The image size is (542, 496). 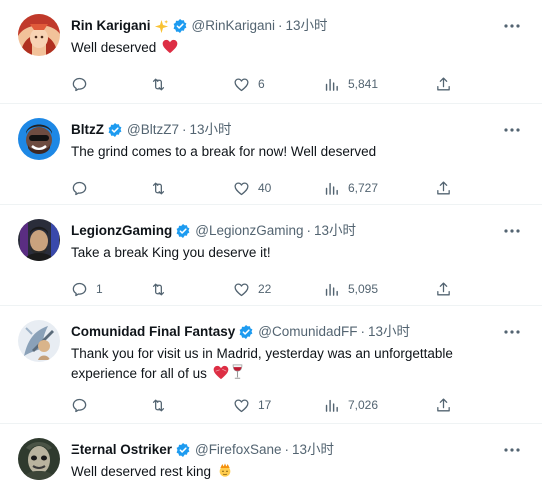 I want to click on views-button: 5,841, so click(x=350, y=84).